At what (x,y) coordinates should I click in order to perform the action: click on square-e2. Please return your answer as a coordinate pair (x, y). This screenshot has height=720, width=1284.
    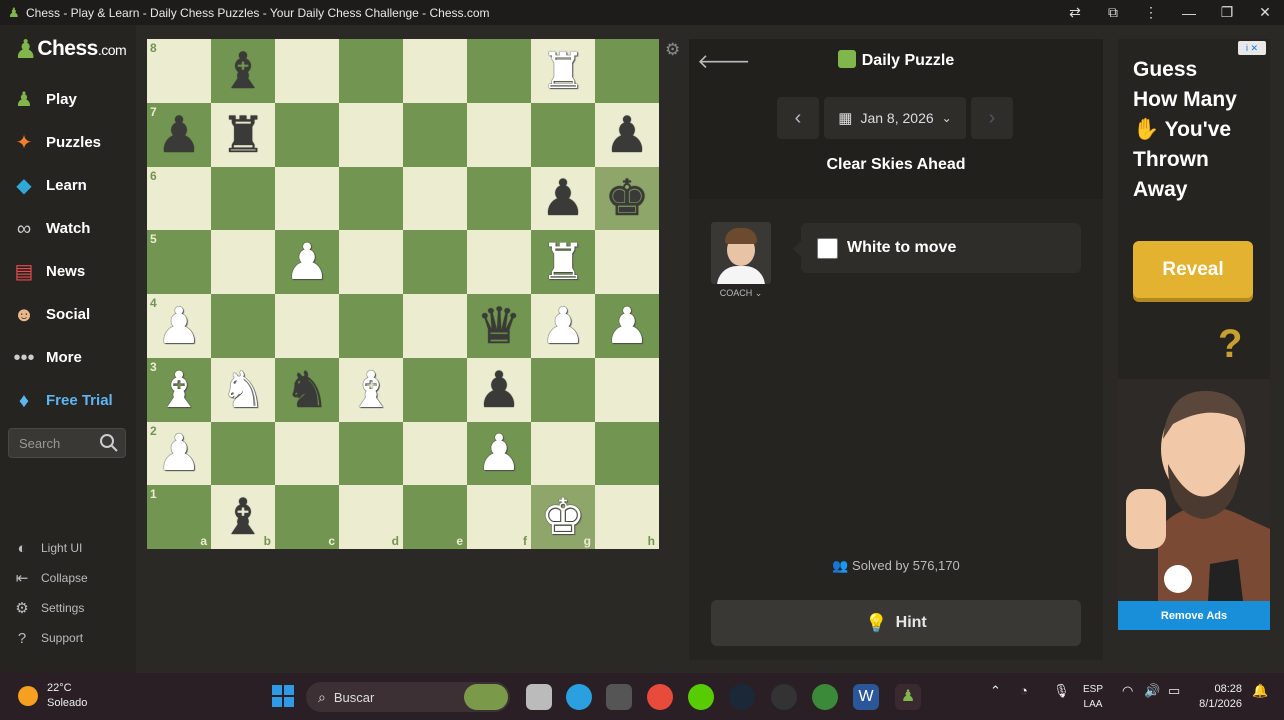
    Looking at the image, I should click on (435, 453).